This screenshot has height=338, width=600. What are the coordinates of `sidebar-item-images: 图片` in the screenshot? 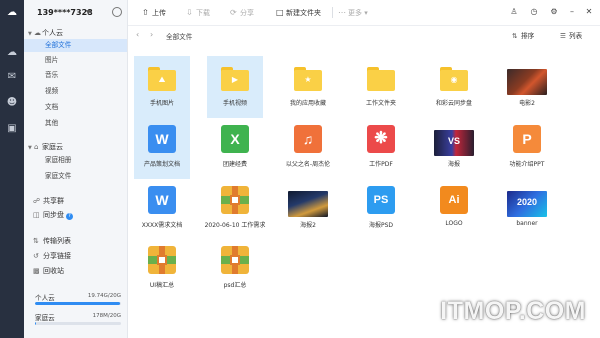 It's located at (75, 60).